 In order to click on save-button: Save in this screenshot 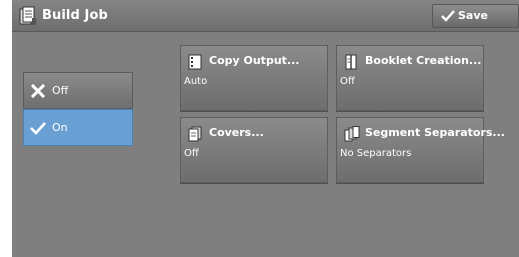, I will do `click(475, 16)`.